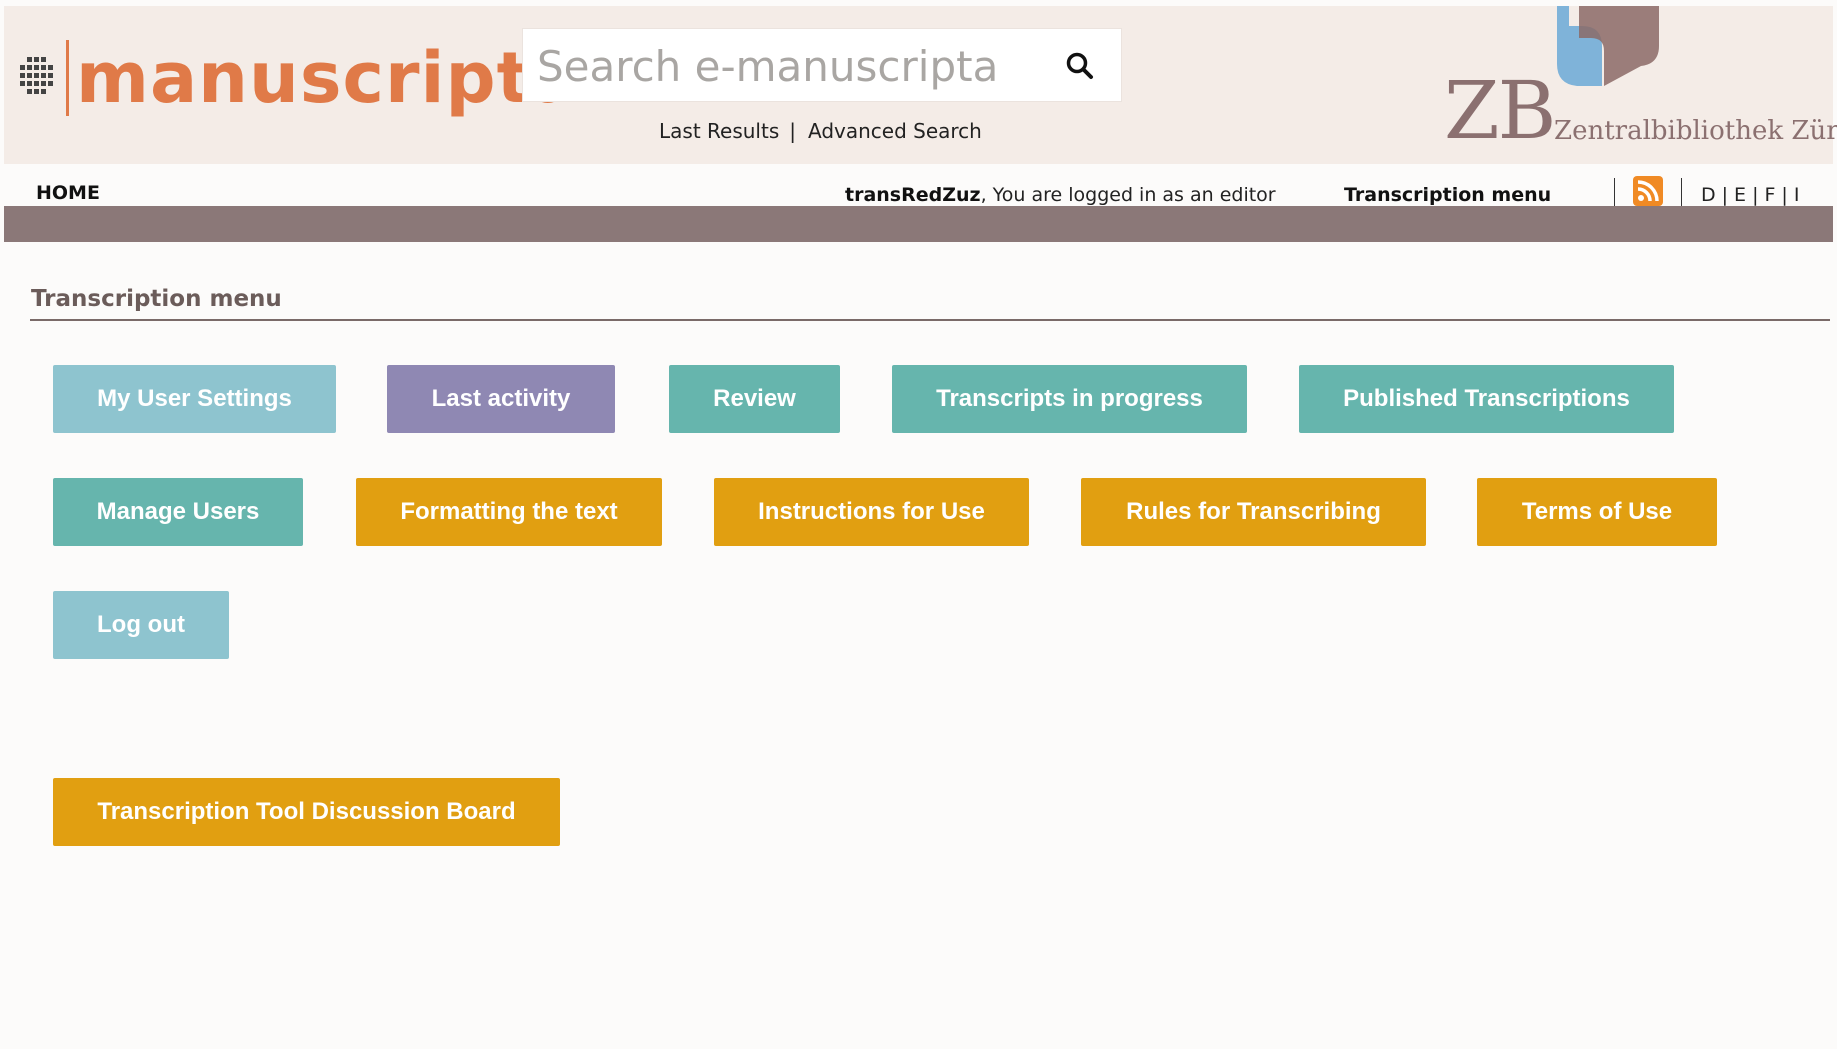 This screenshot has height=1049, width=1837. I want to click on manuscripta-logo-icon, so click(36, 75).